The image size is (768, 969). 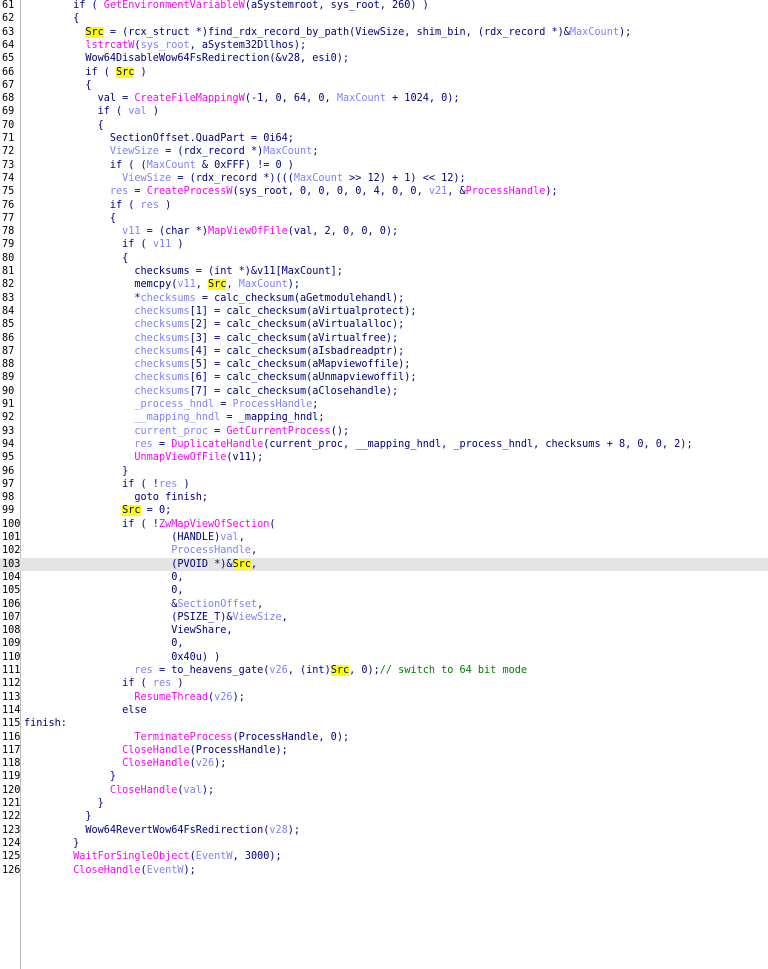 I want to click on code-text: ViewSize = (rdx_record *)MaxCount;, so click(x=171, y=151).